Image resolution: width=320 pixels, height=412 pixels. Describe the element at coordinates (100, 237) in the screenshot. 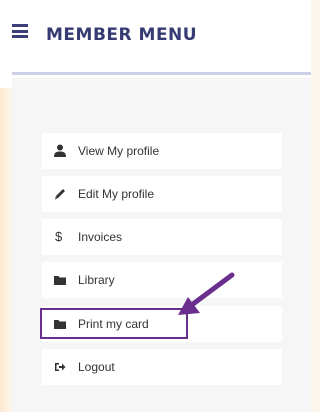

I see `menu-item-label: Invoices` at that location.